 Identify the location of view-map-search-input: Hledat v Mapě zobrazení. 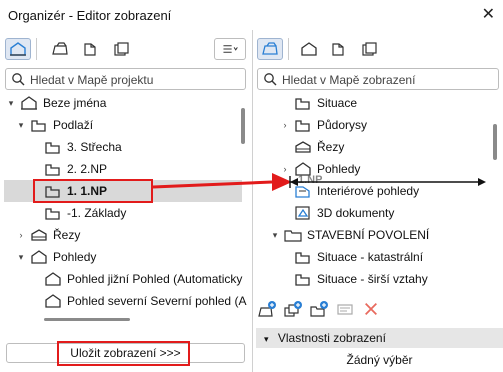
(378, 79).